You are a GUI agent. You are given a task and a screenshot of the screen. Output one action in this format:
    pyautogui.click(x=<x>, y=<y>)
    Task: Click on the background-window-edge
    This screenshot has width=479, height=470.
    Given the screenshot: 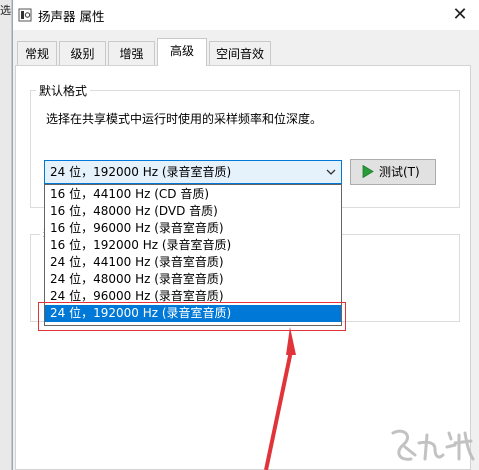 What is the action you would take?
    pyautogui.click(x=6, y=235)
    